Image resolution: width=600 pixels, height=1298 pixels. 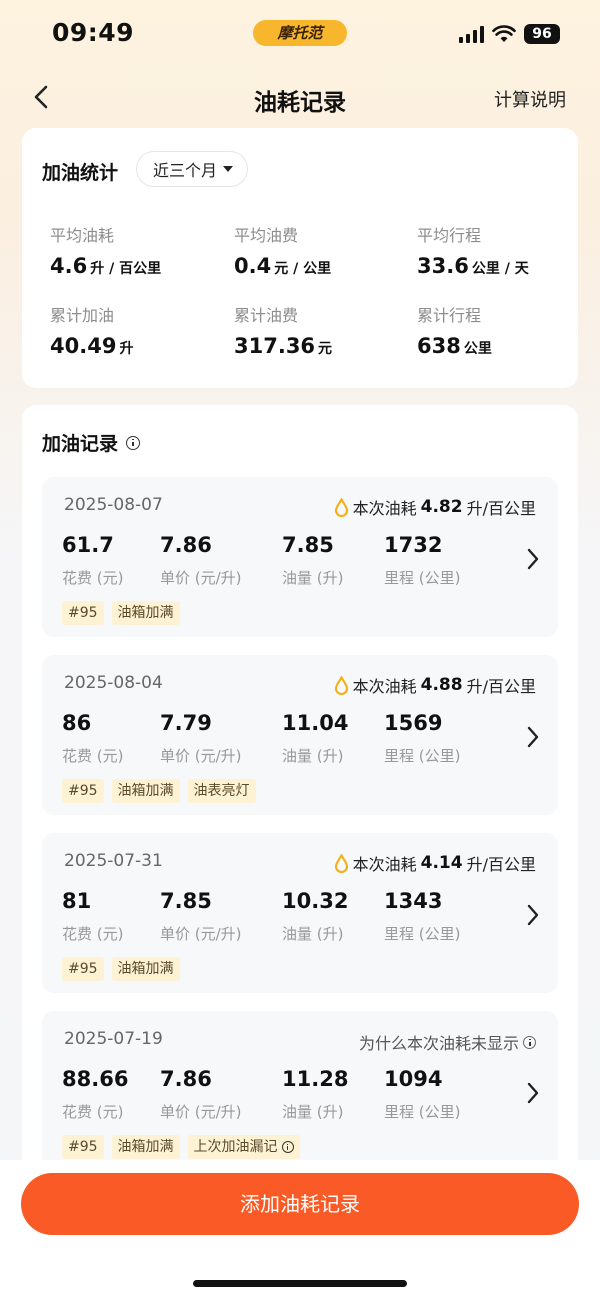 What do you see at coordinates (300, 97) in the screenshot?
I see `nav-bar: 油耗记录 计算说明` at bounding box center [300, 97].